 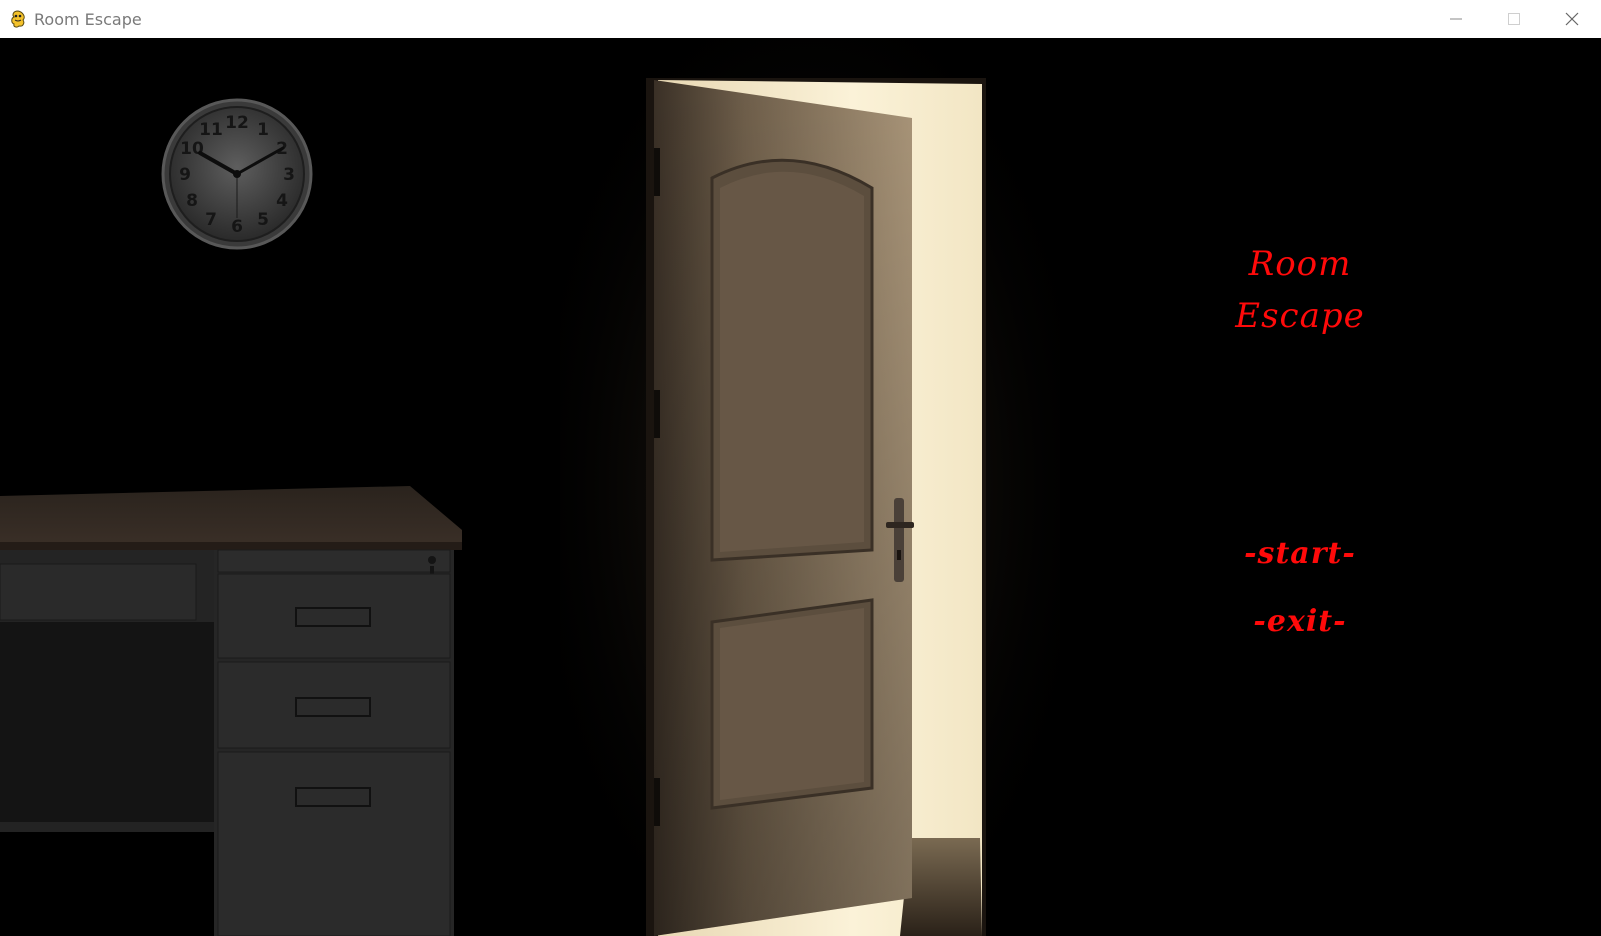 What do you see at coordinates (263, 220) in the screenshot?
I see `clock-numeral: 5` at bounding box center [263, 220].